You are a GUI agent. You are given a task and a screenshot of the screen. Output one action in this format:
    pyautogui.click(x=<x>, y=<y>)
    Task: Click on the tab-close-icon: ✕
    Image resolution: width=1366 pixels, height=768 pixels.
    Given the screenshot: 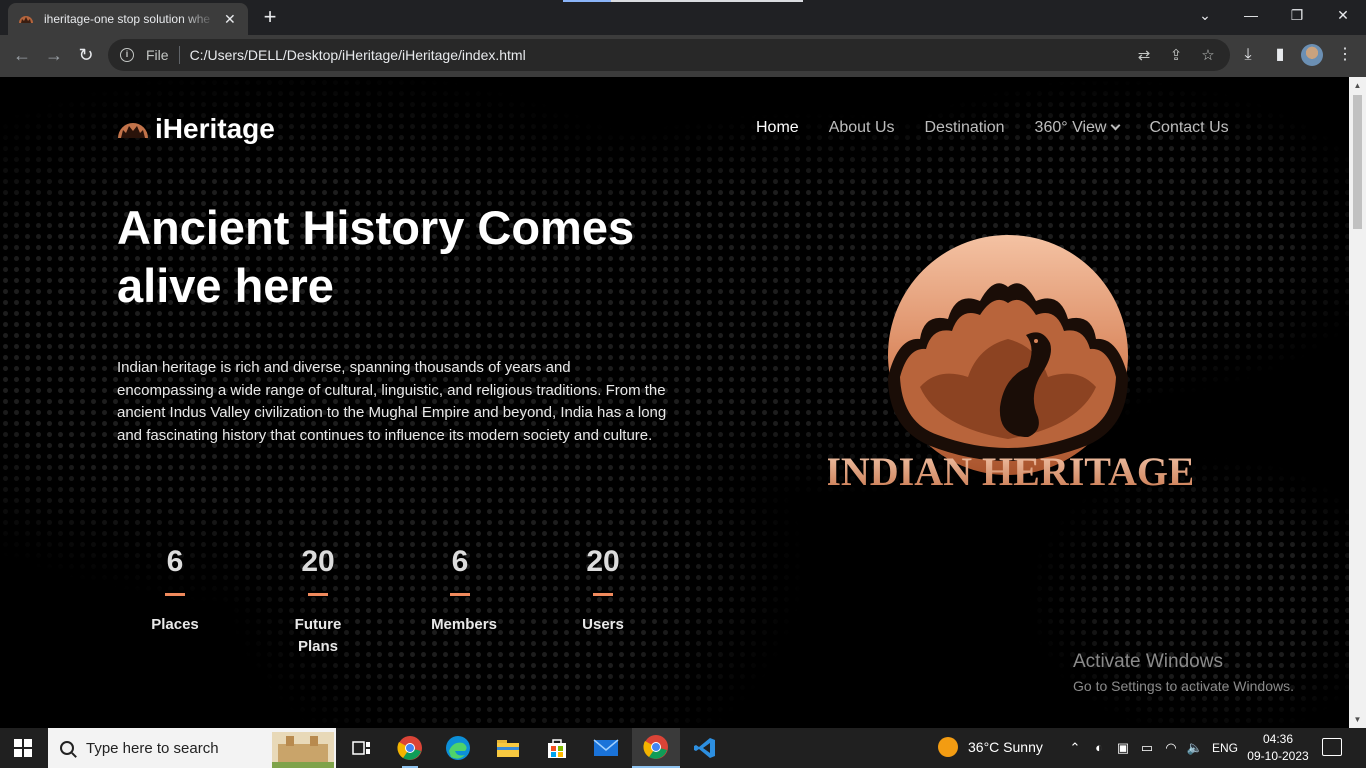 What is the action you would take?
    pyautogui.click(x=230, y=19)
    